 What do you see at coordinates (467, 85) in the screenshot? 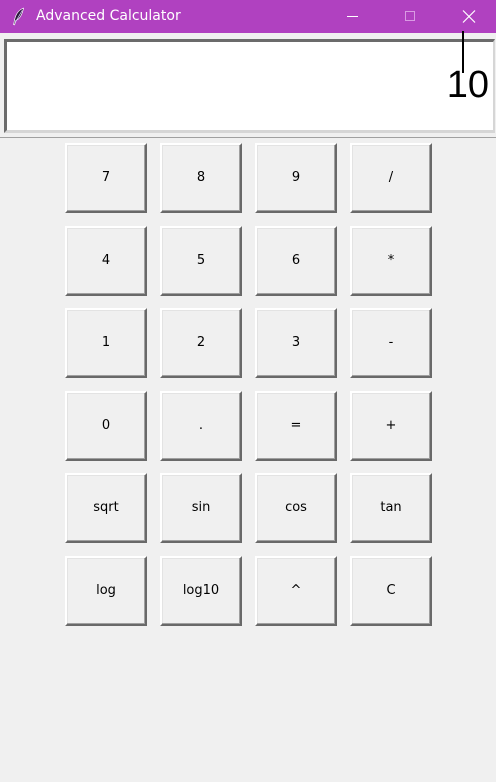
I see `display-value: 10` at bounding box center [467, 85].